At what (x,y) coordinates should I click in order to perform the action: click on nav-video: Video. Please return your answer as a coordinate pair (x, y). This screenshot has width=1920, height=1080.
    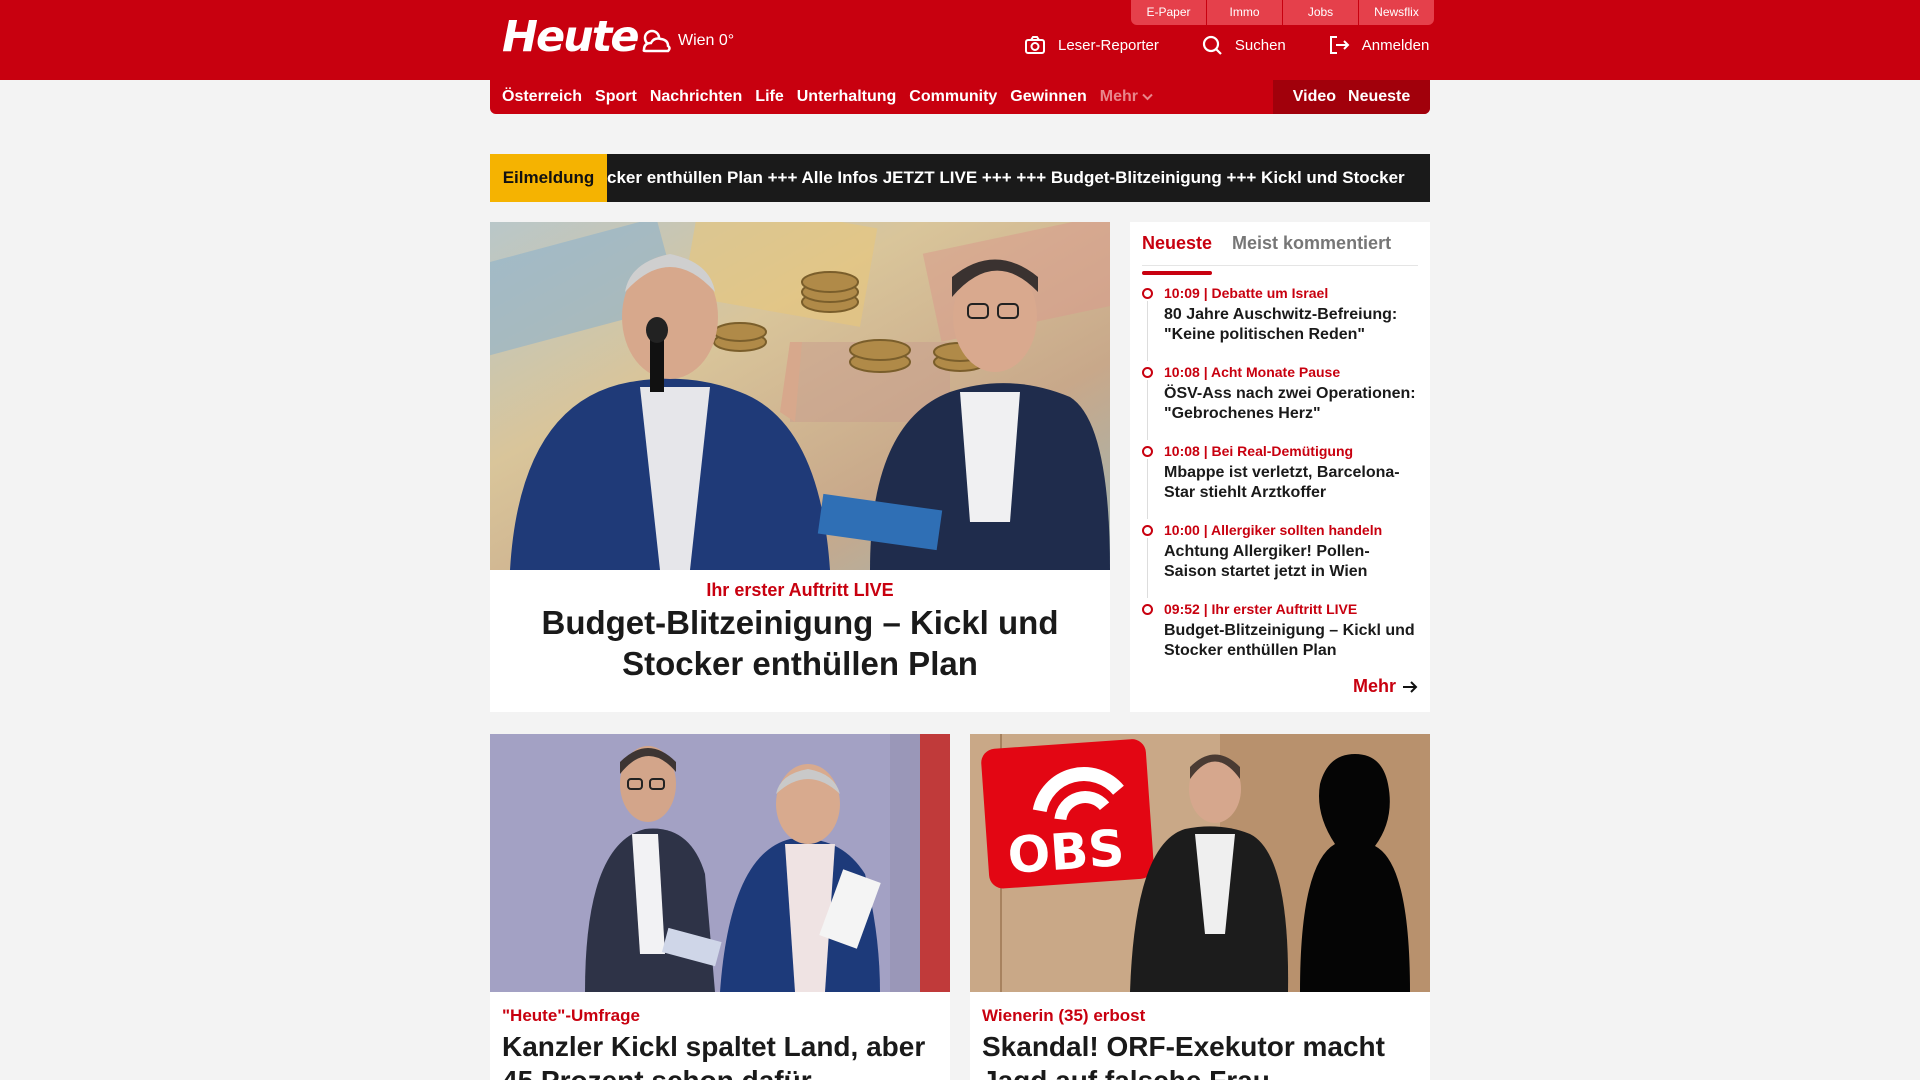
    Looking at the image, I should click on (1314, 97).